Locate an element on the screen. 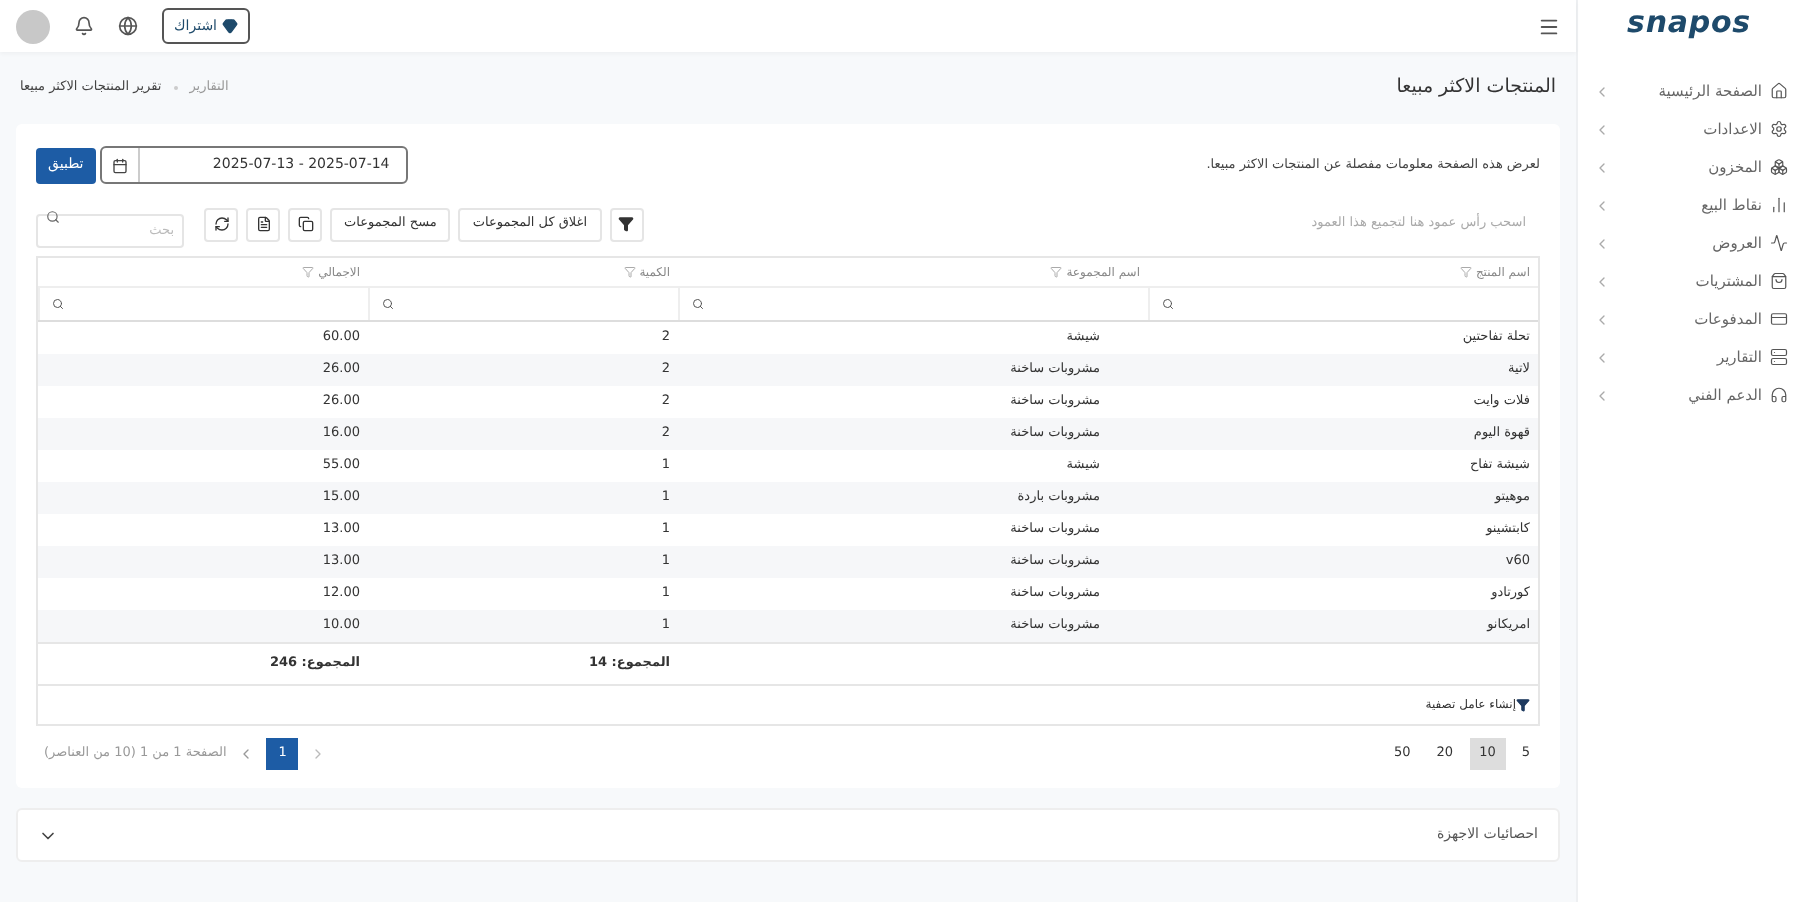 This screenshot has height=902, width=1800. refresh-icon is located at coordinates (221, 224).